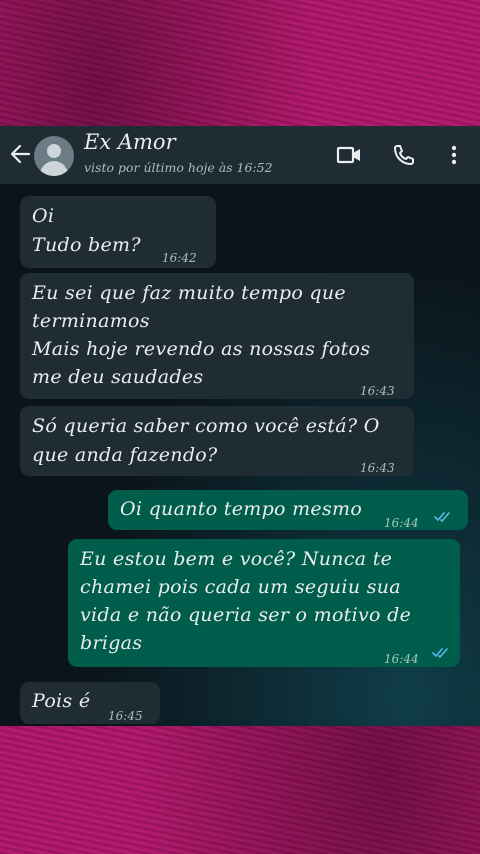 The width and height of the screenshot is (480, 854). I want to click on video-call-icon, so click(349, 155).